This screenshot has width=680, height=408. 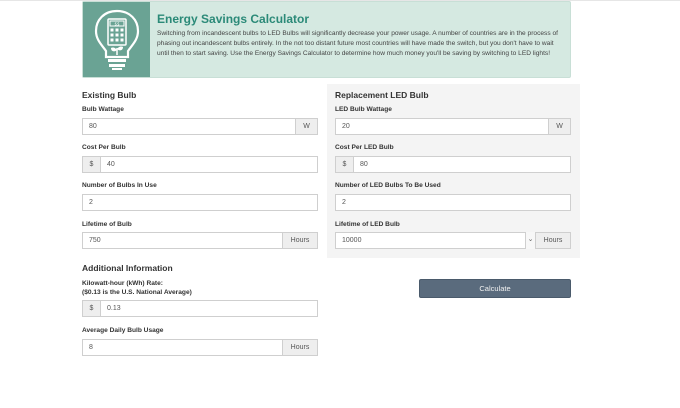 What do you see at coordinates (530, 240) in the screenshot?
I see `chevron-down-icon: ⌄` at bounding box center [530, 240].